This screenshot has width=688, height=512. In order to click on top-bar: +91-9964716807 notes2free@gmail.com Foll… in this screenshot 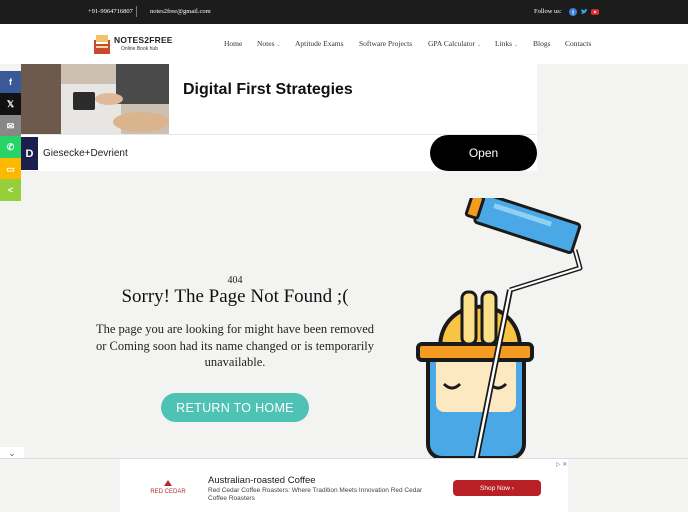, I will do `click(344, 12)`.